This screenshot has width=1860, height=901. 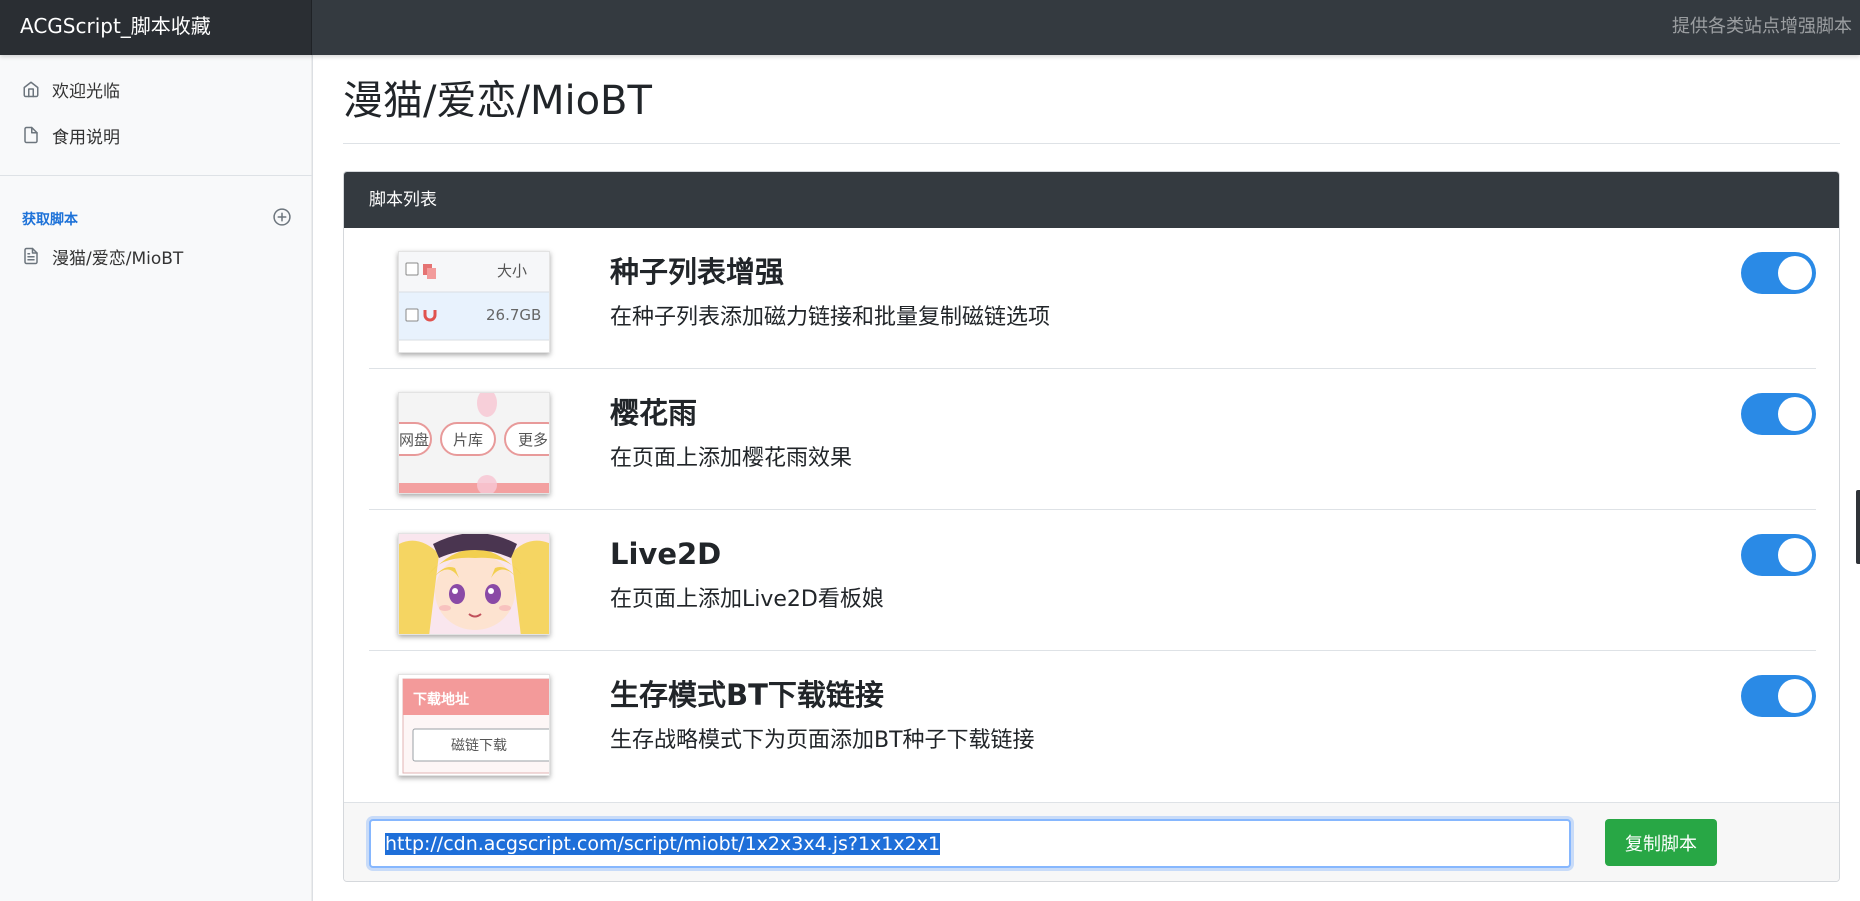 What do you see at coordinates (474, 584) in the screenshot?
I see `script-thumbnail` at bounding box center [474, 584].